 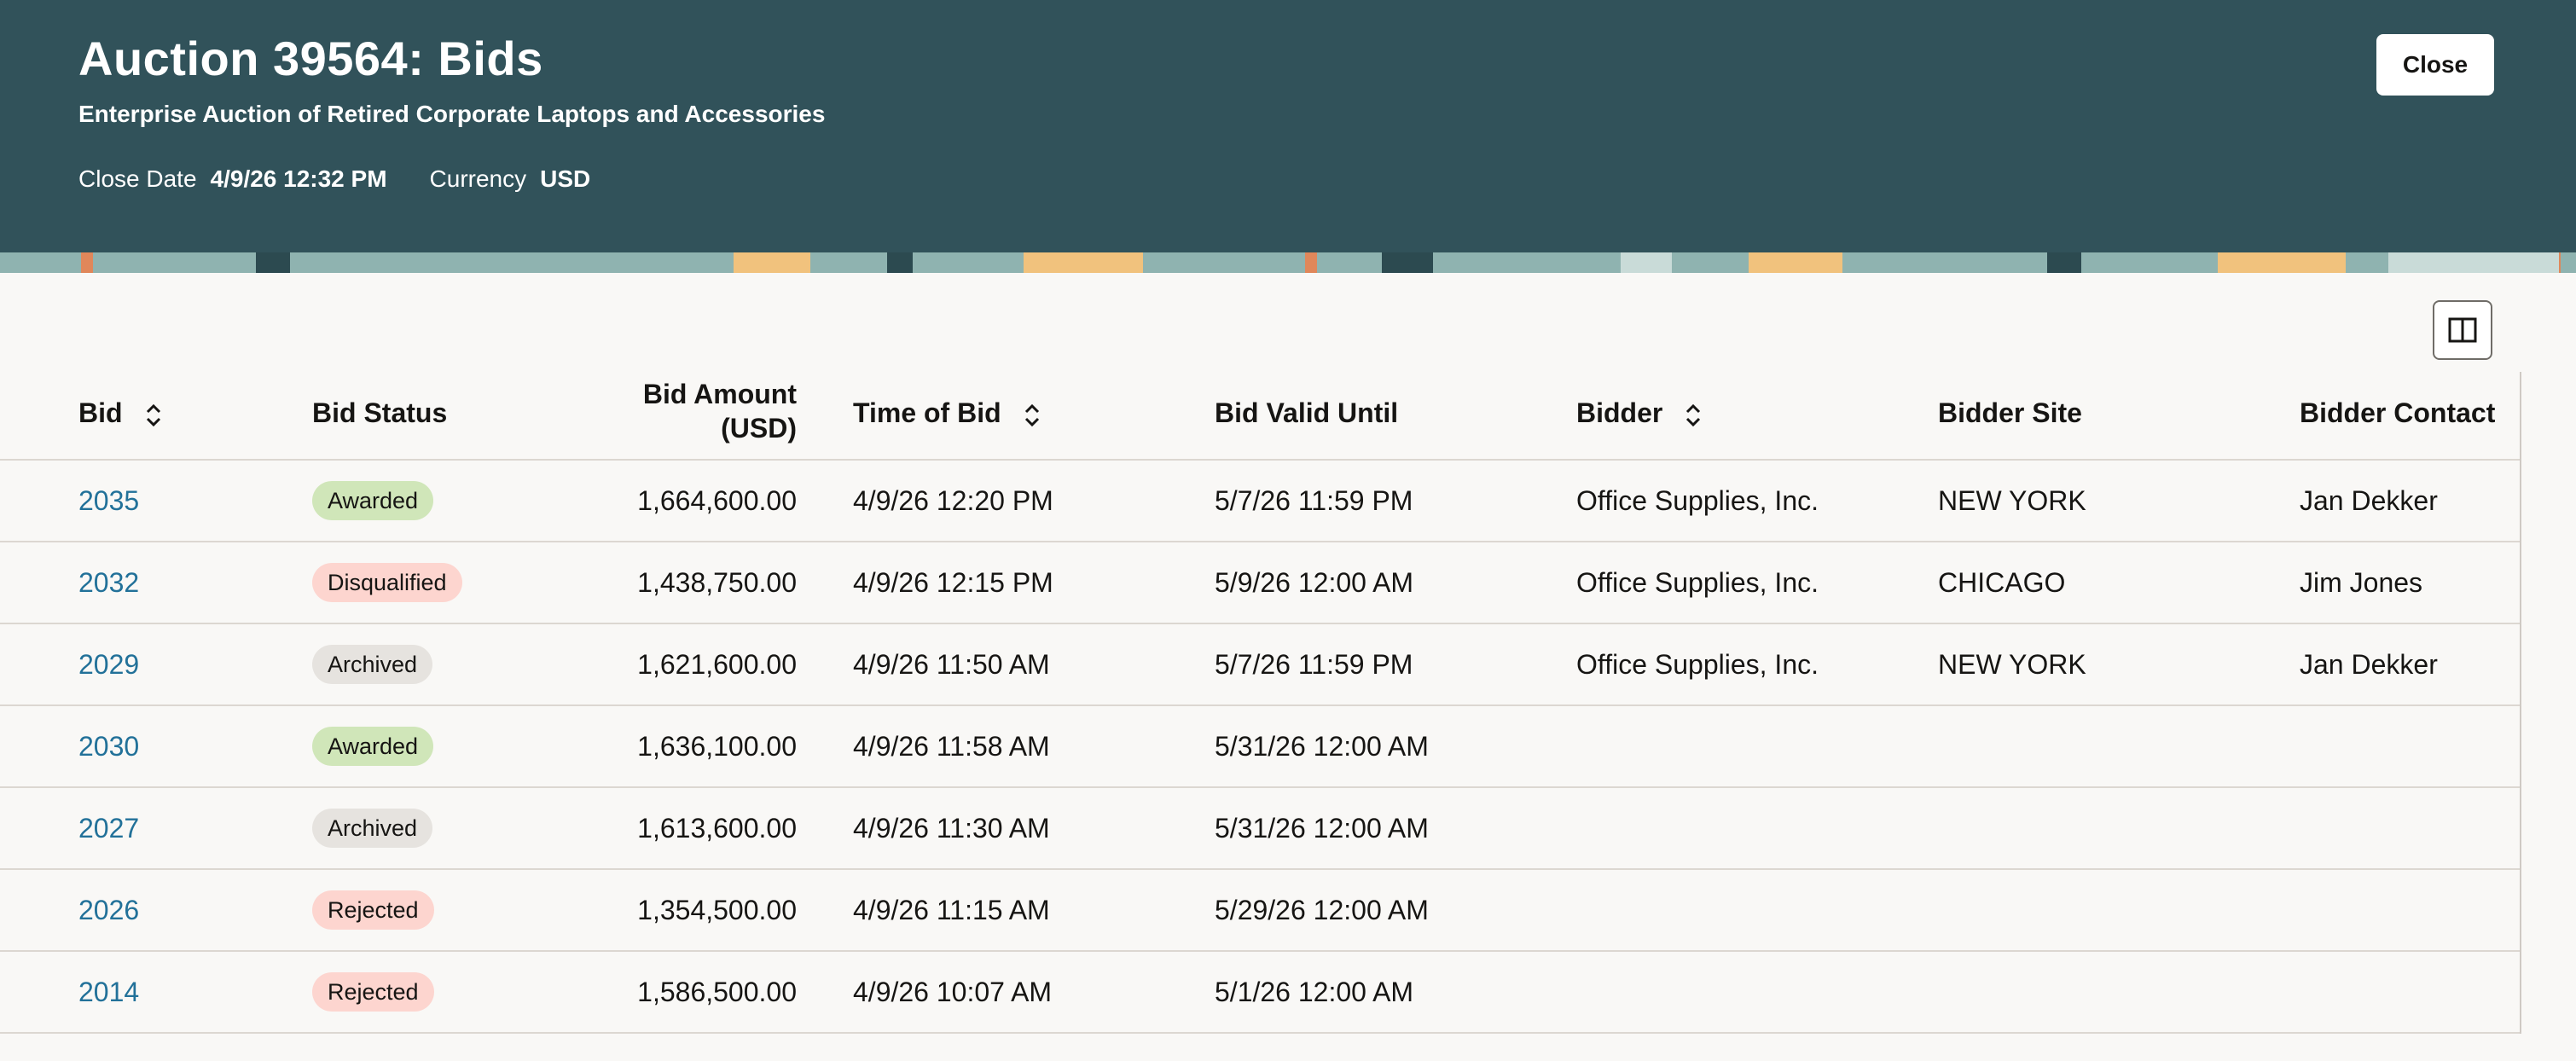 I want to click on bid-amount: 1,354,500.00, so click(x=717, y=910).